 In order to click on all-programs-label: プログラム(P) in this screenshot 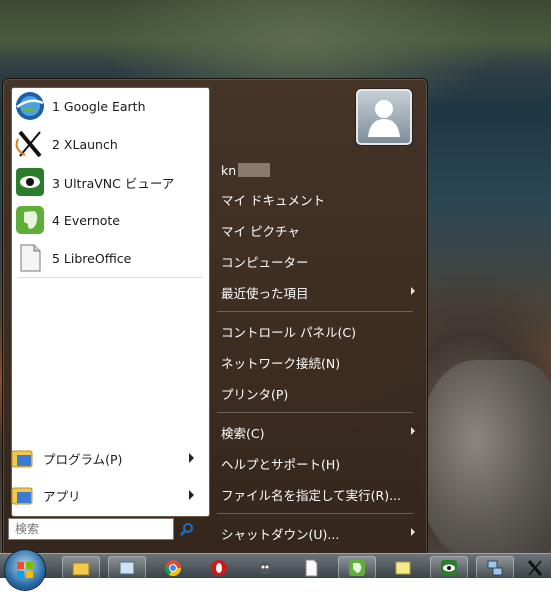, I will do `click(83, 459)`.